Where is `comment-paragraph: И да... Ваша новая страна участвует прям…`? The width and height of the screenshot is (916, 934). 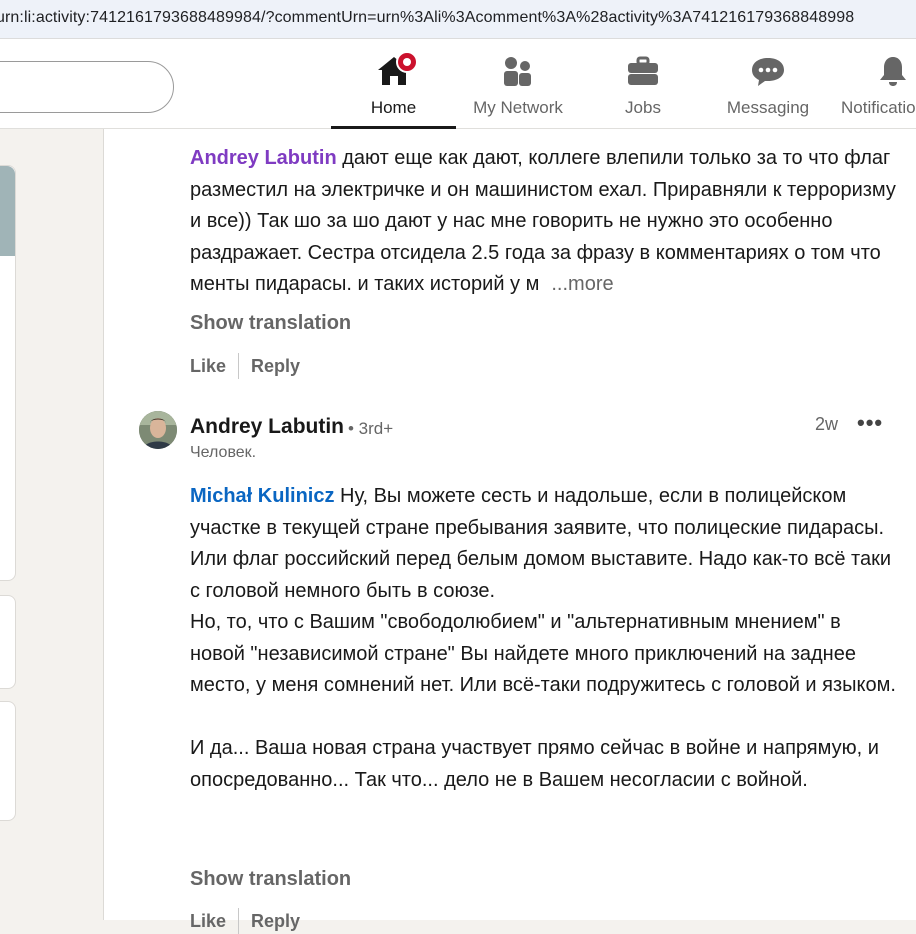 comment-paragraph: И да... Ваша новая страна участвует прям… is located at coordinates (534, 764).